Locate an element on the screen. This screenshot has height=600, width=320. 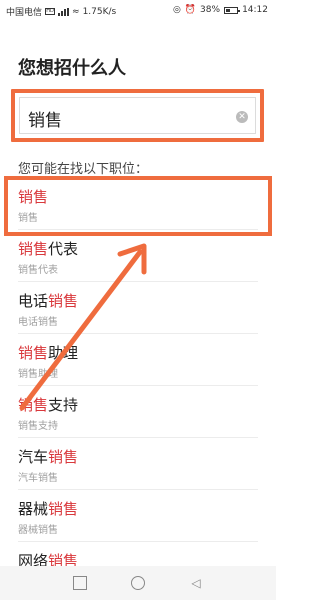
search-input: 销售 ✕ is located at coordinates (137, 115).